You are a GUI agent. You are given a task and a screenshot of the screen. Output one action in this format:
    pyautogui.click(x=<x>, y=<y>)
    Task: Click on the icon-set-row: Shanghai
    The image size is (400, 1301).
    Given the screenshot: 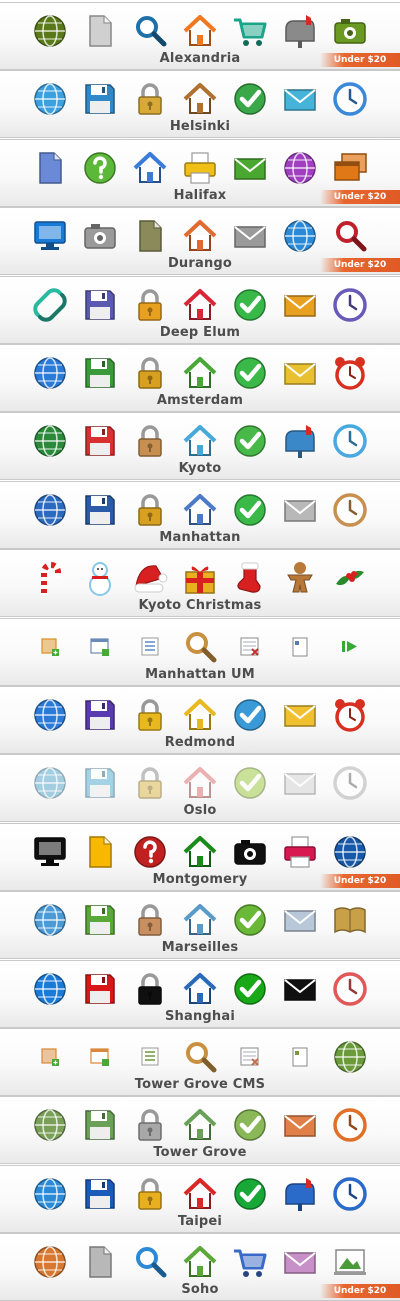 What is the action you would take?
    pyautogui.click(x=200, y=993)
    